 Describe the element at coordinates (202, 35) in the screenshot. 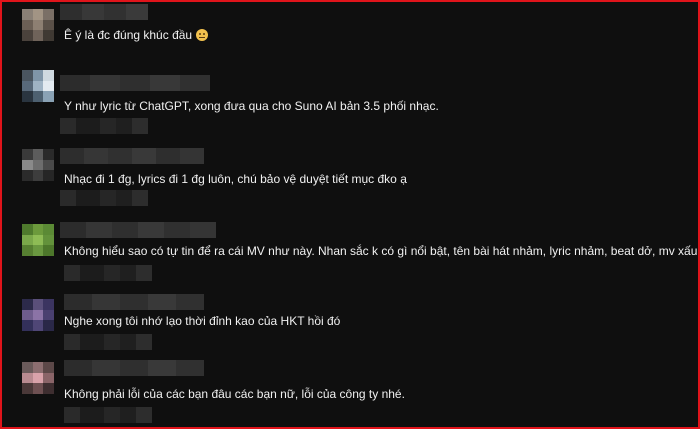

I see `pensive-face-icon` at that location.